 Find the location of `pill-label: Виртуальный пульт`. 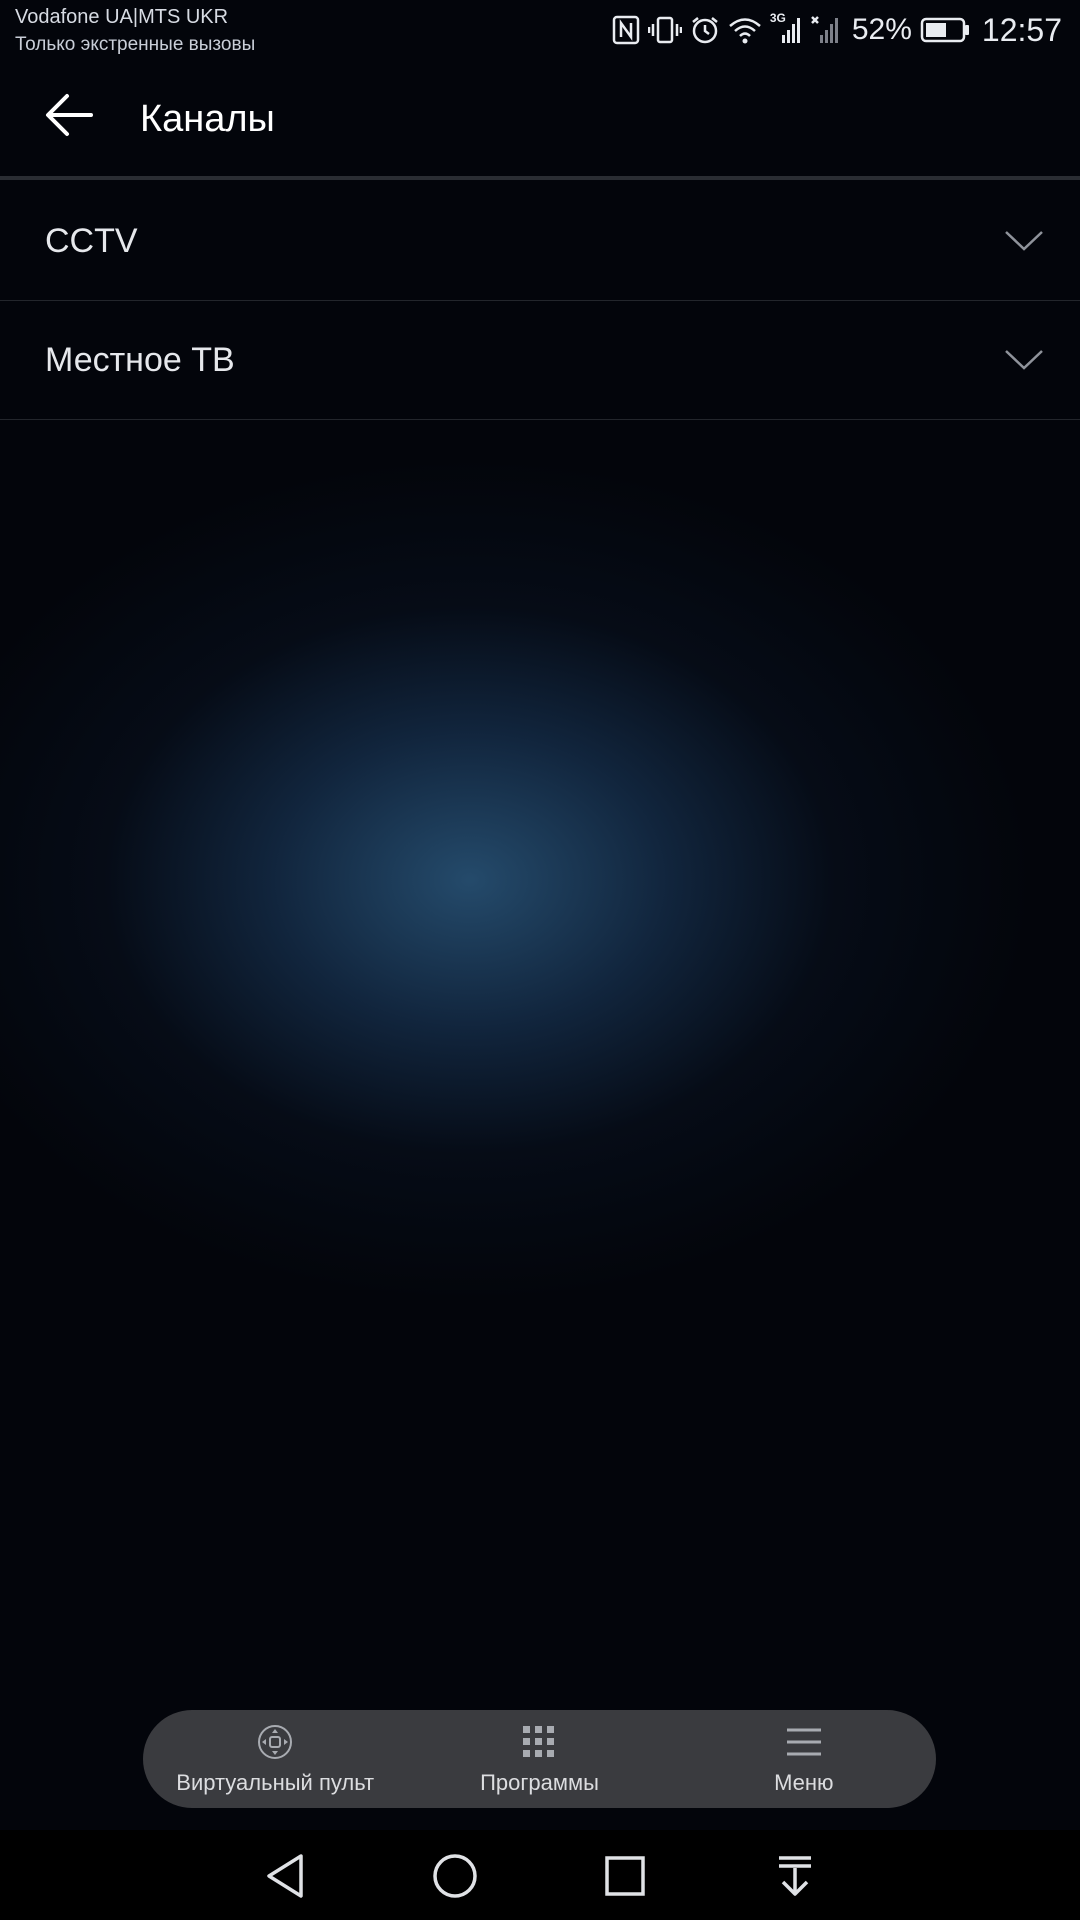

pill-label: Виртуальный пульт is located at coordinates (275, 1782).